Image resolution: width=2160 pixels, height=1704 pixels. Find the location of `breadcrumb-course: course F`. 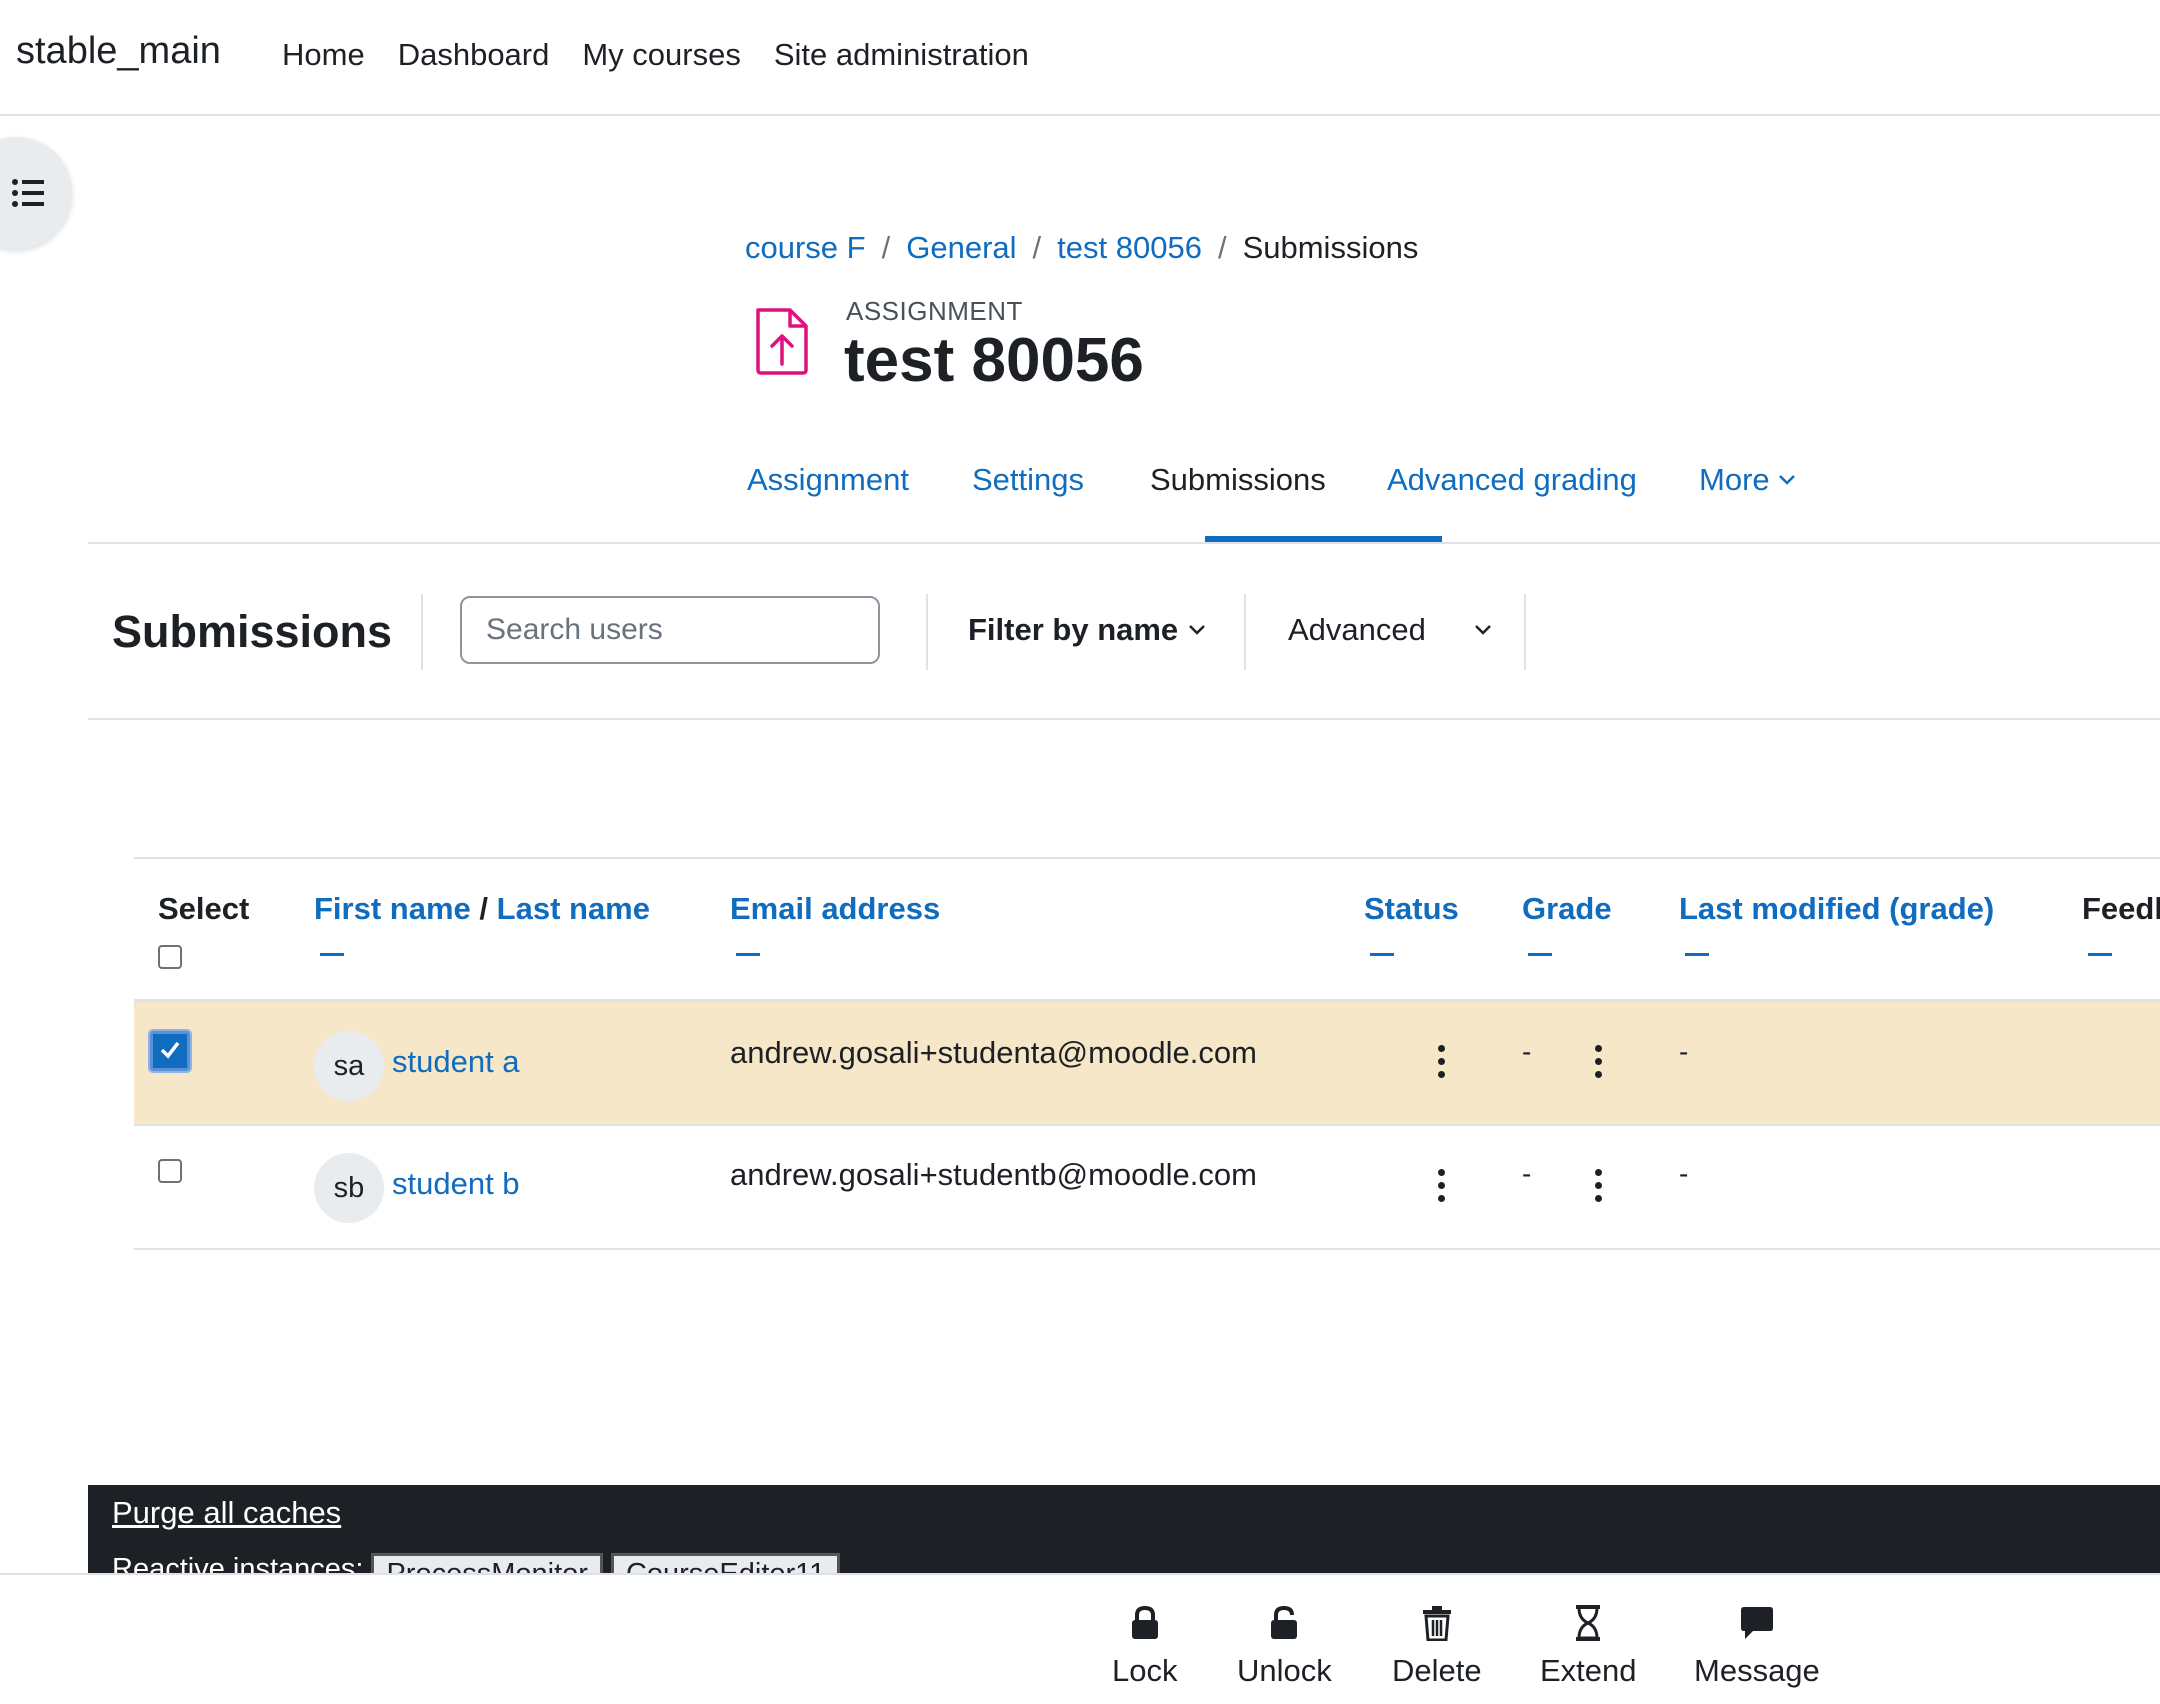

breadcrumb-course: course F is located at coordinates (805, 248).